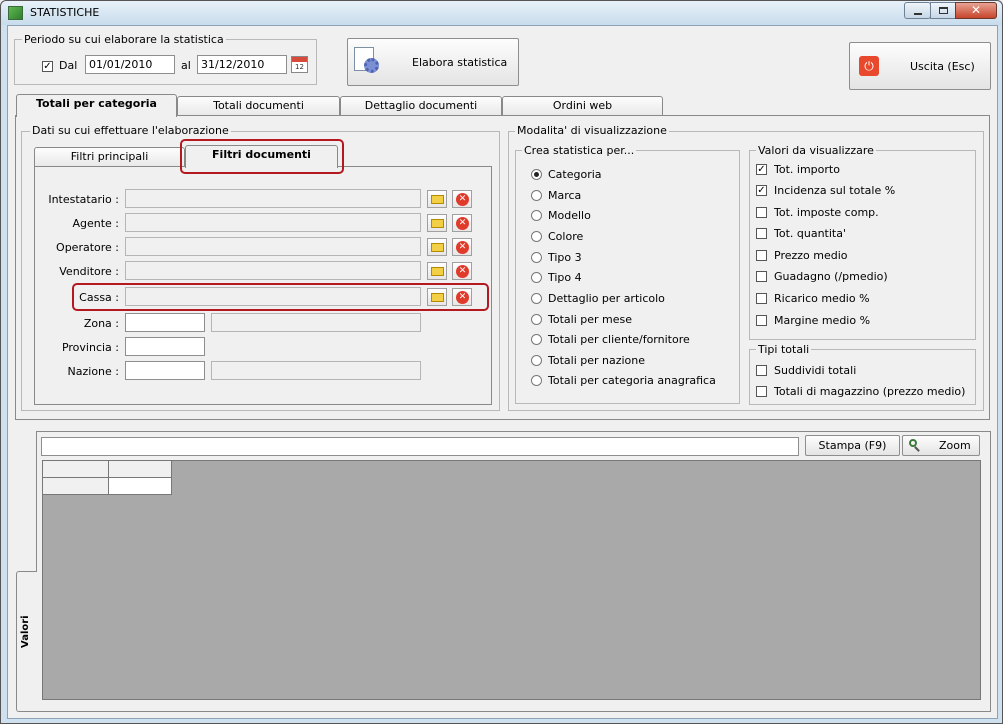 Image resolution: width=1003 pixels, height=724 pixels. Describe the element at coordinates (165, 322) in the screenshot. I see `zona-code-input` at that location.